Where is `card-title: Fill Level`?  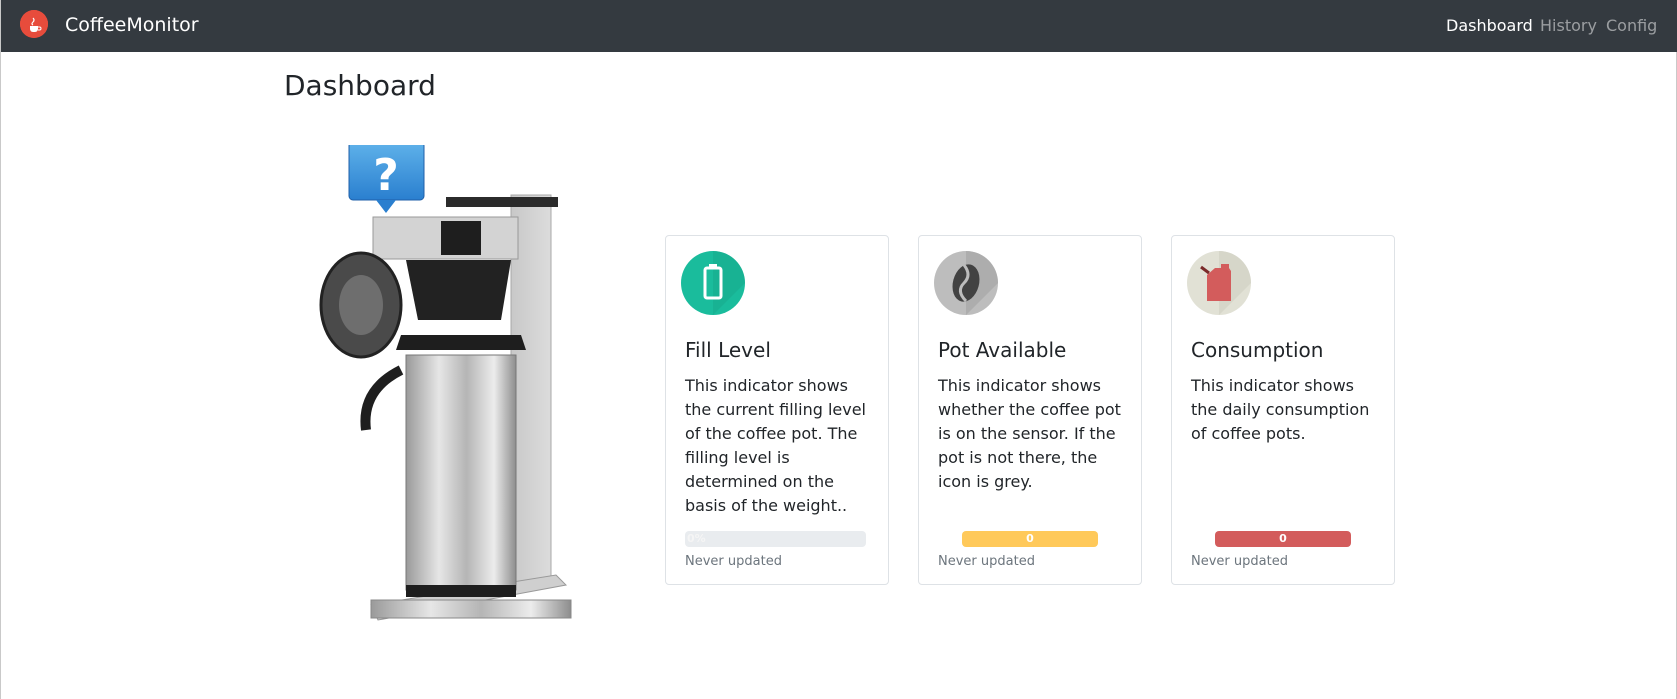 card-title: Fill Level is located at coordinates (728, 350).